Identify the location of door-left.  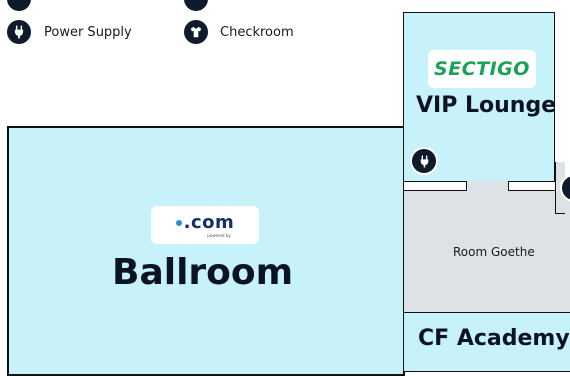
(435, 186).